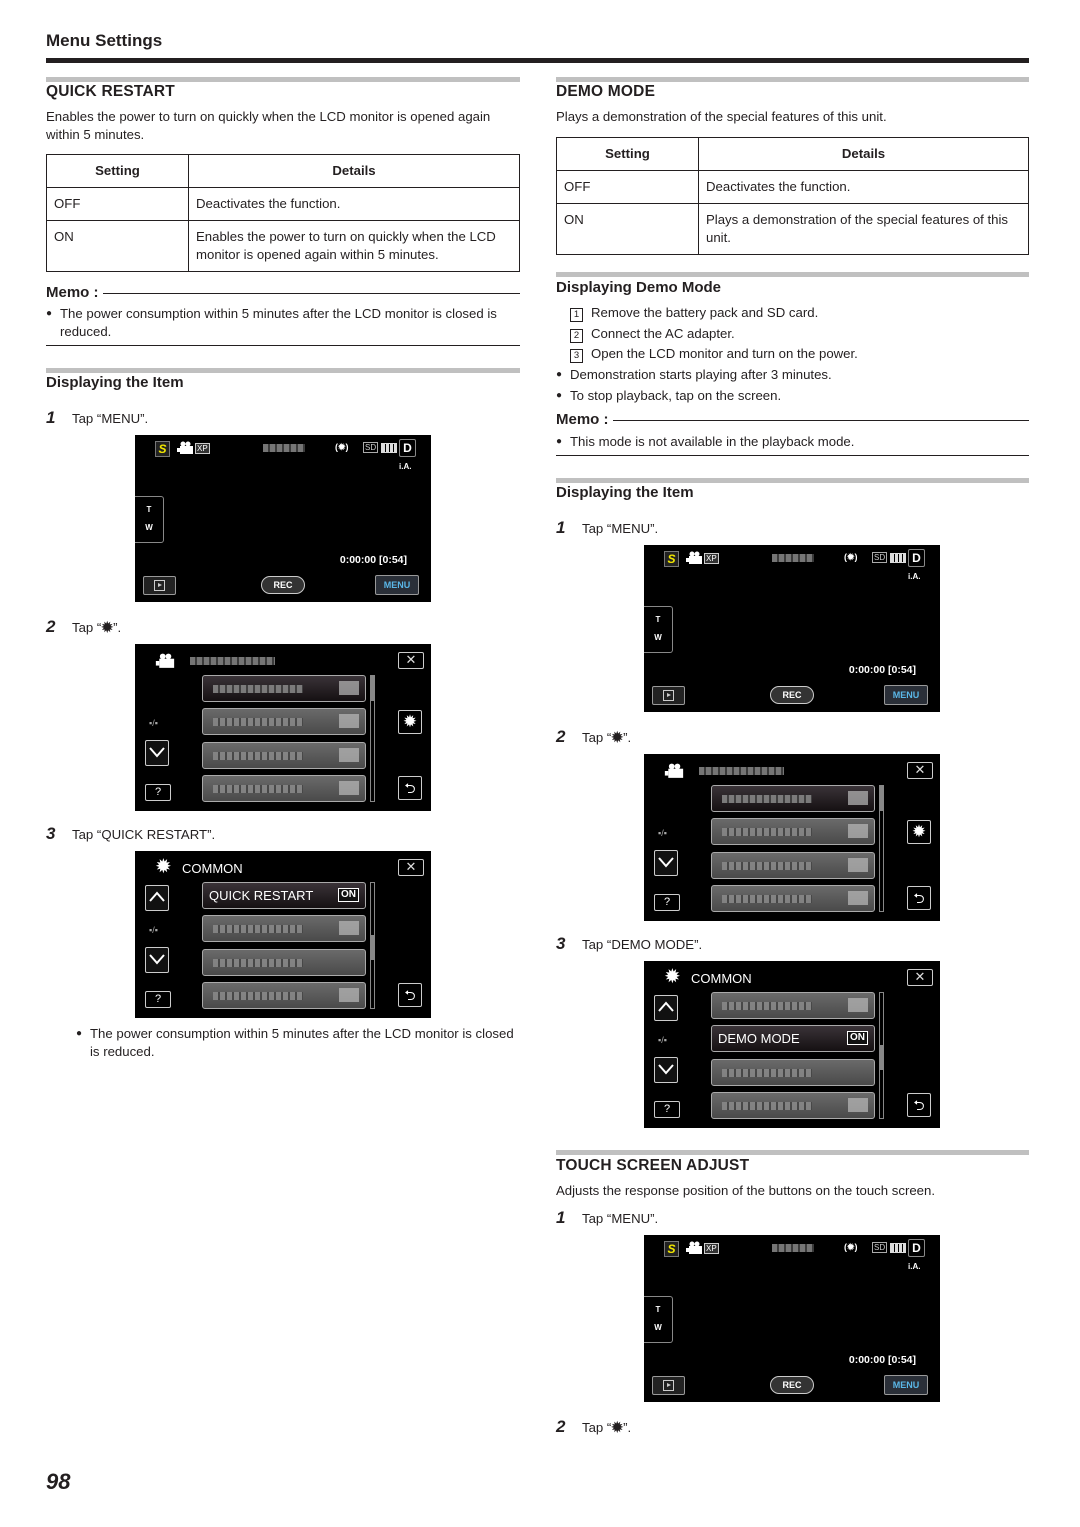 The height and width of the screenshot is (1527, 1080). Describe the element at coordinates (84, 626) in the screenshot. I see `step-2: 2 Tap “✹”.` at that location.